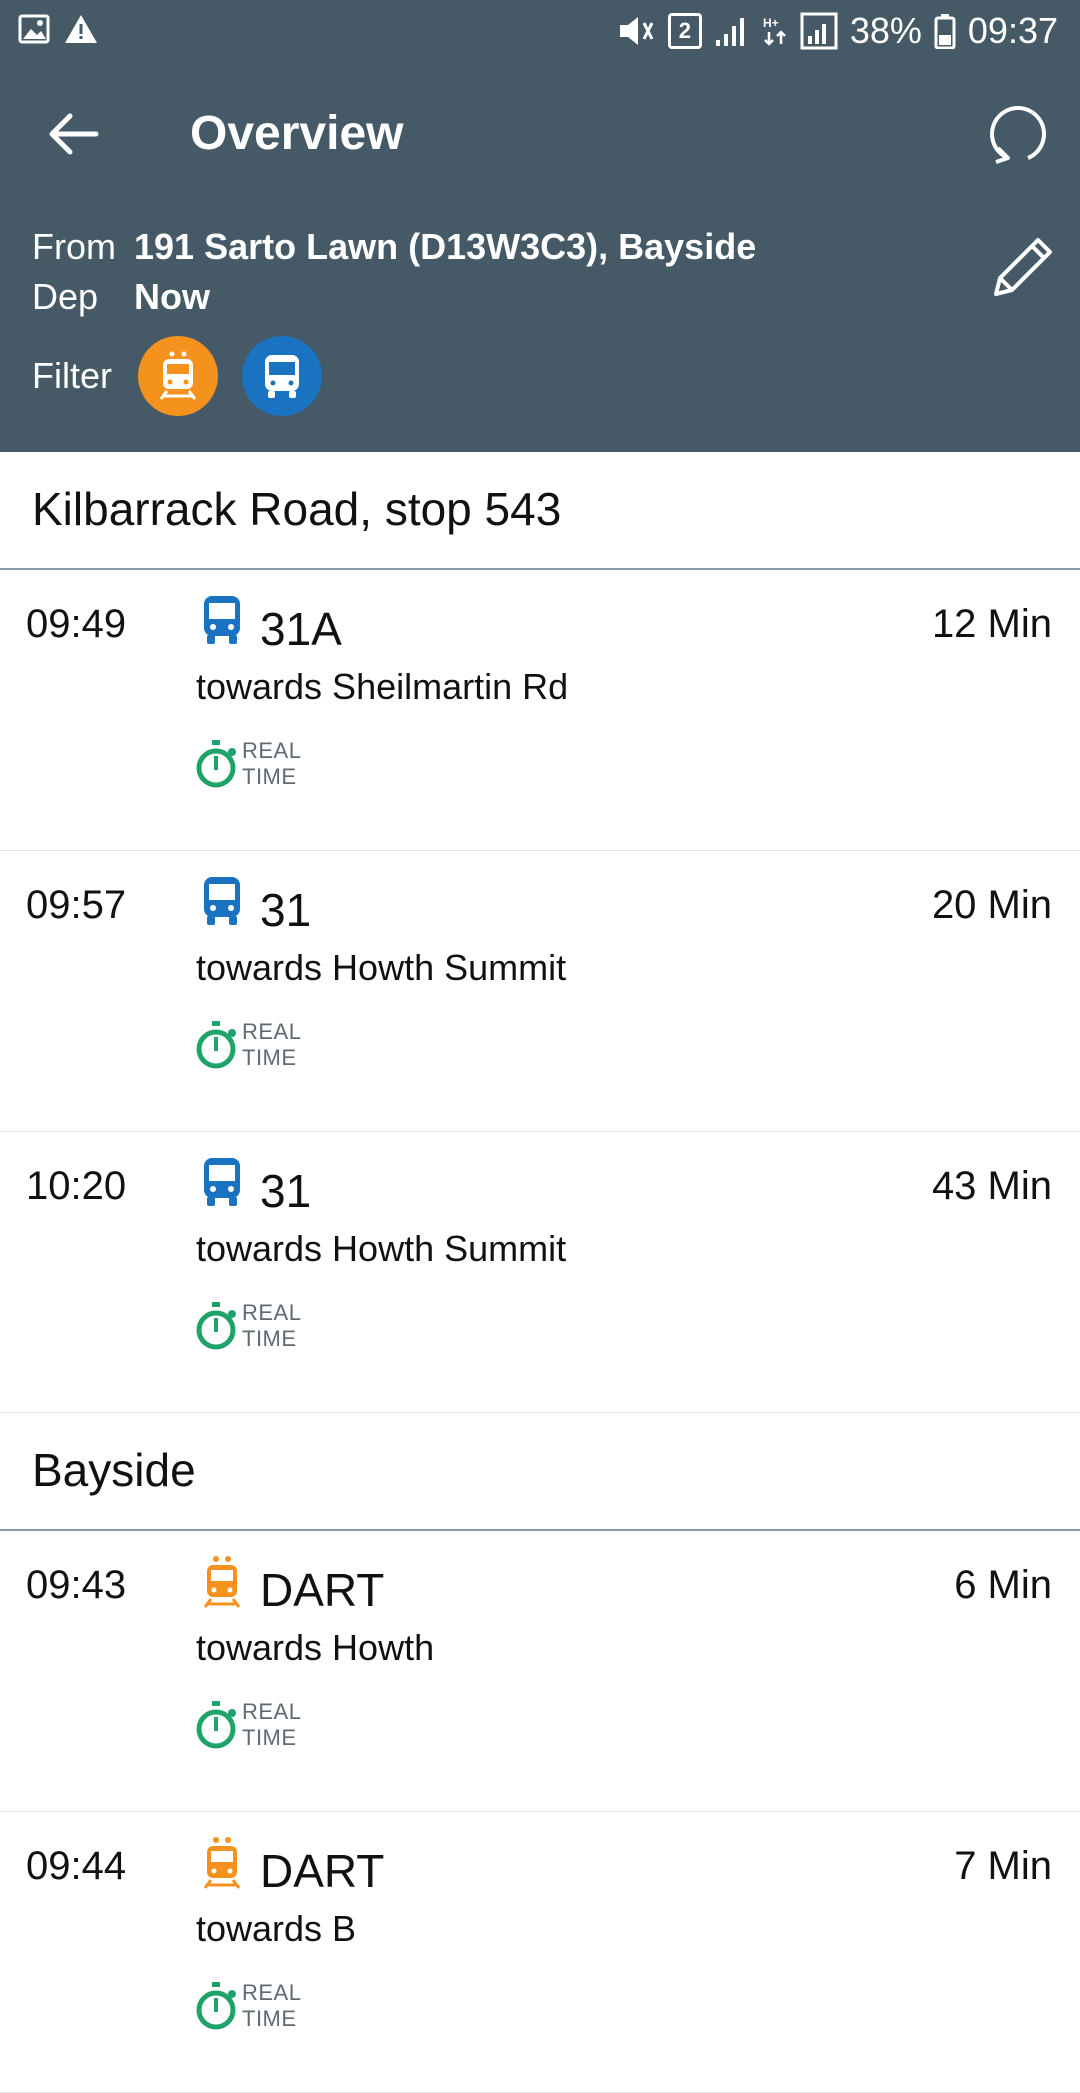 This screenshot has height=2093, width=1080. I want to click on refresh-icon, so click(1017, 133).